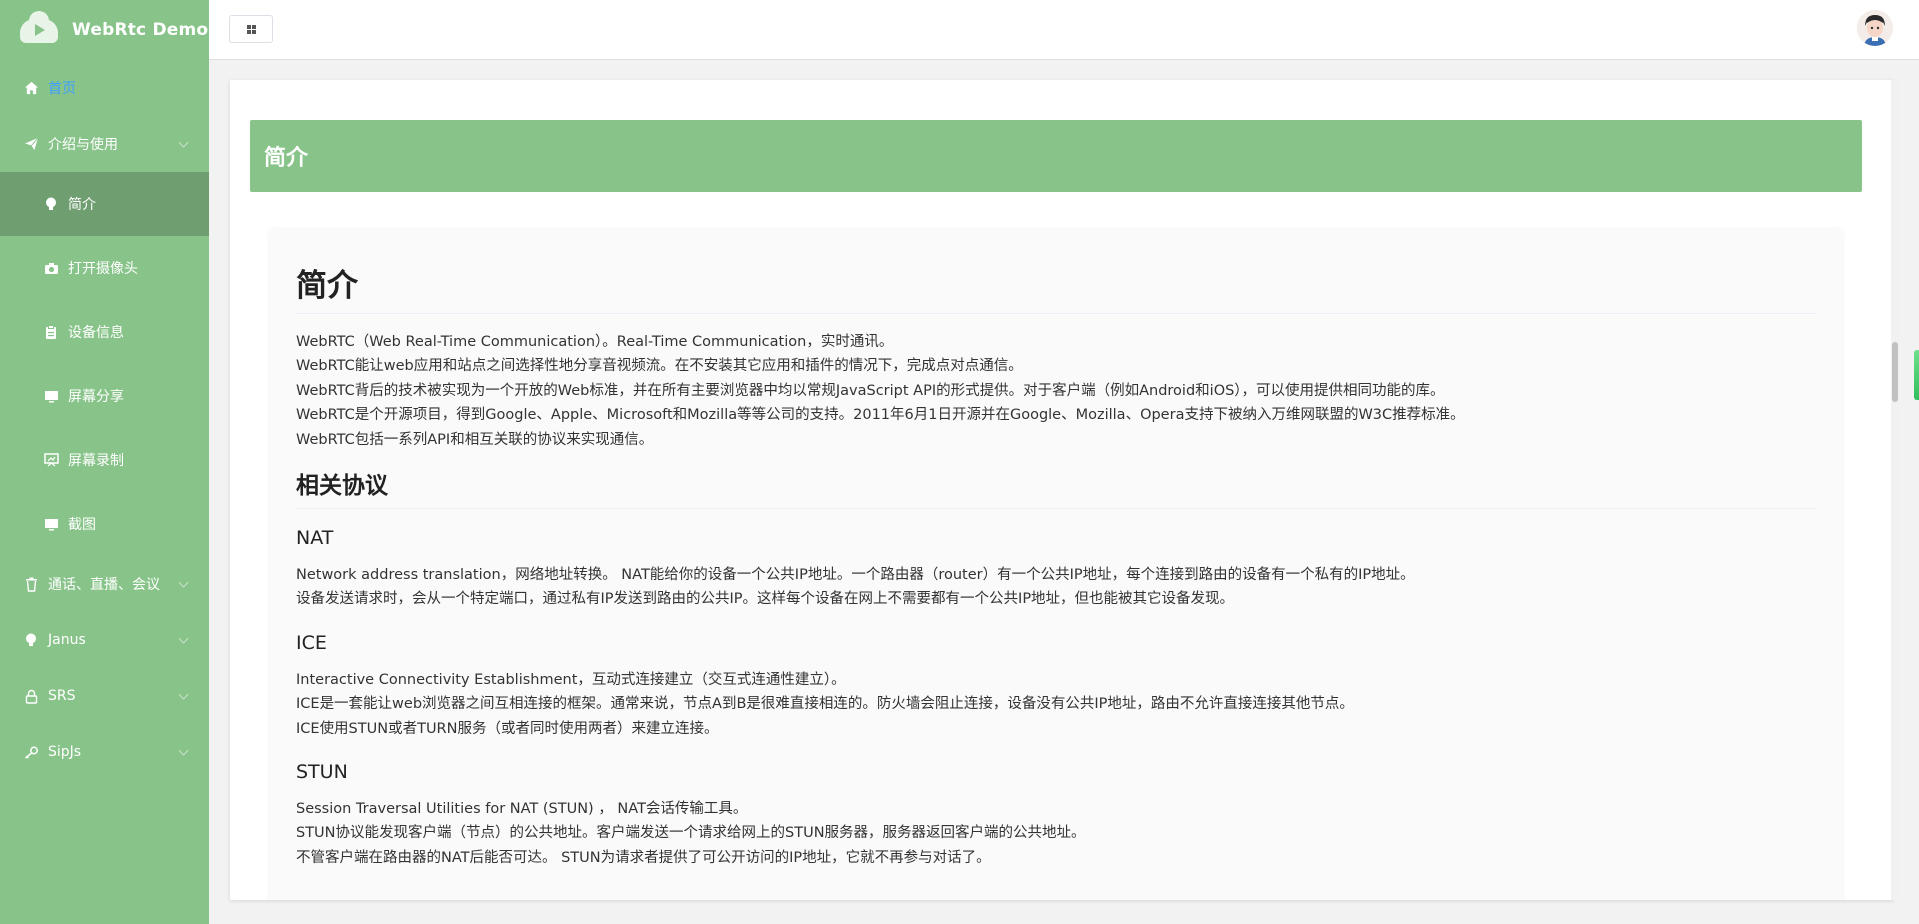 This screenshot has height=924, width=1919. I want to click on sidebar-item-call-live-meeting: 通话、直播、会议, so click(104, 584).